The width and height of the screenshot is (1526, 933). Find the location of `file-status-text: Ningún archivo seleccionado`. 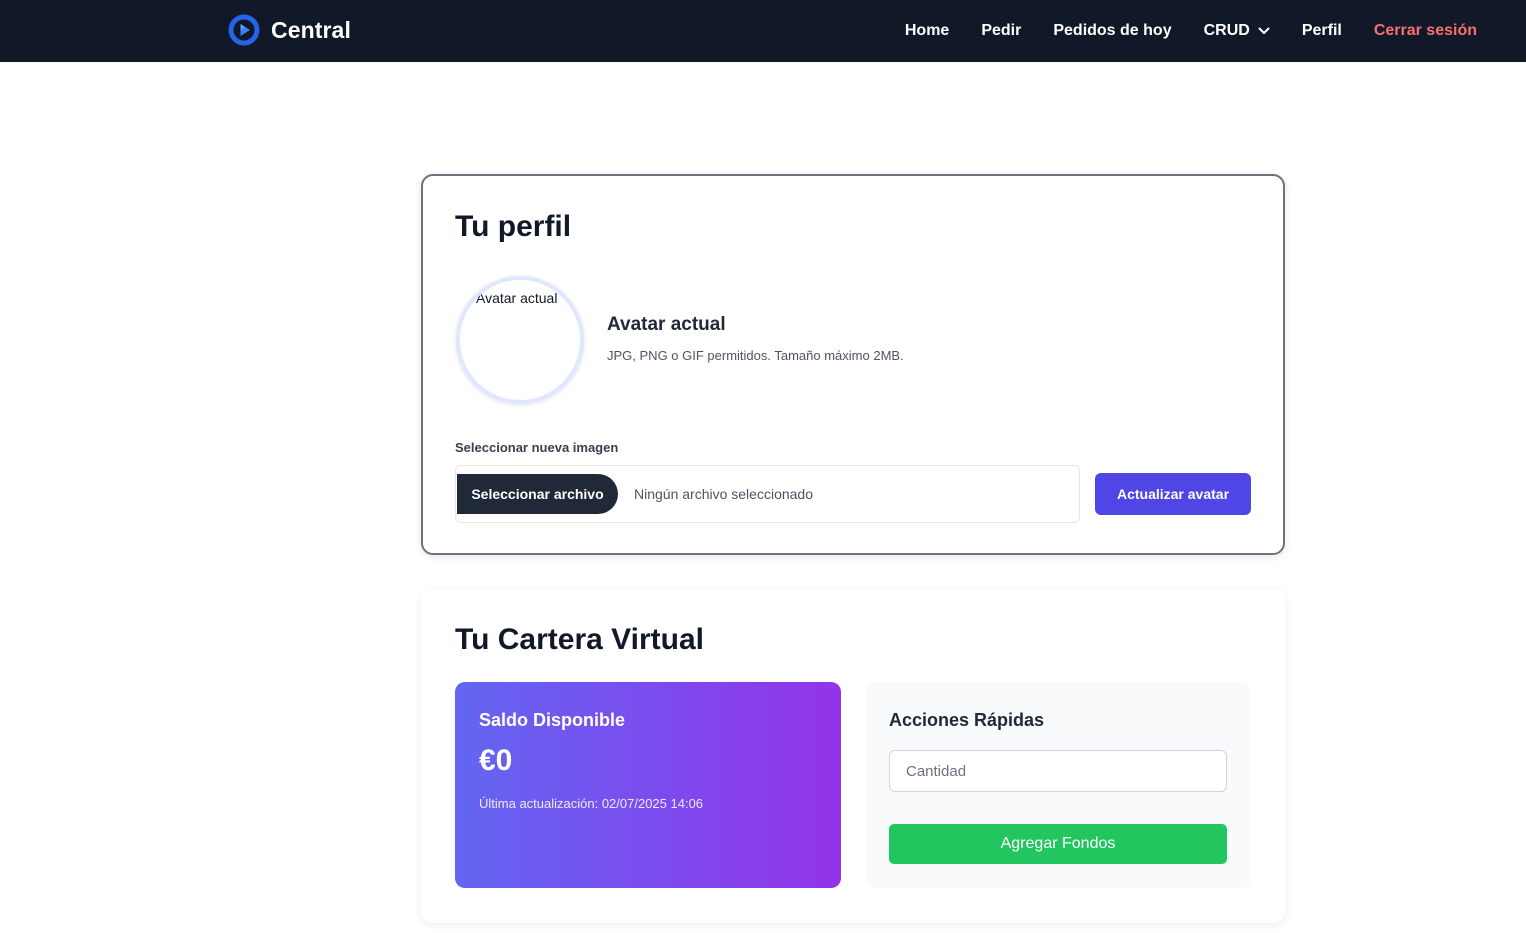

file-status-text: Ningún archivo seleccionado is located at coordinates (723, 494).